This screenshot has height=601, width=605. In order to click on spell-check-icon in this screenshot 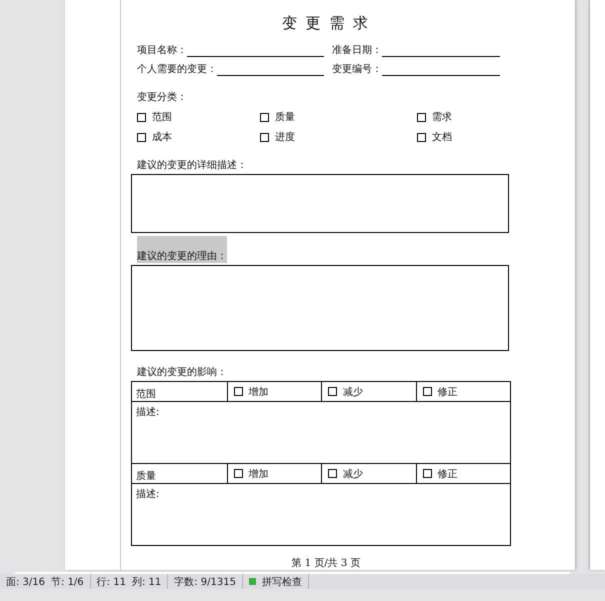, I will do `click(252, 581)`.